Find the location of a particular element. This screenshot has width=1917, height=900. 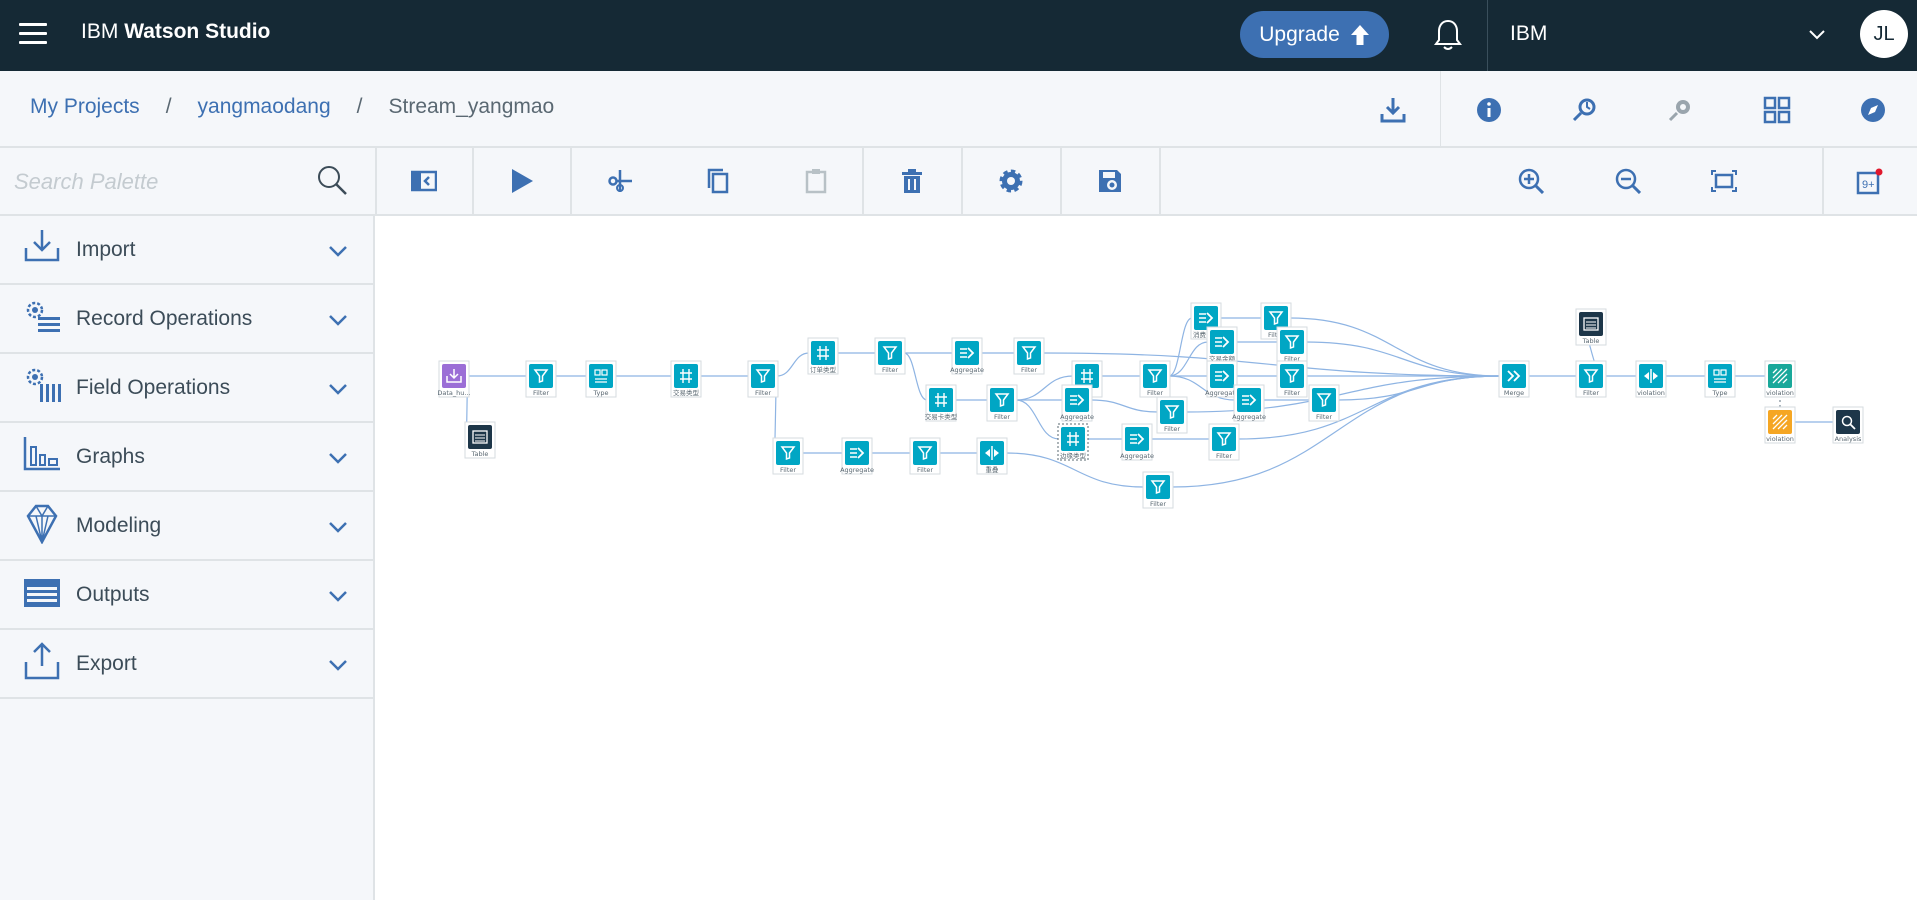

avatar: JL is located at coordinates (1884, 34).